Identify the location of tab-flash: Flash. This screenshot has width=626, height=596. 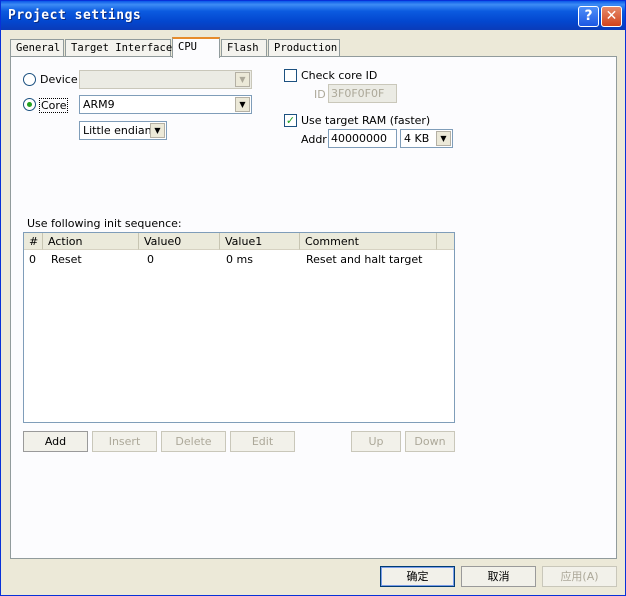
(244, 48).